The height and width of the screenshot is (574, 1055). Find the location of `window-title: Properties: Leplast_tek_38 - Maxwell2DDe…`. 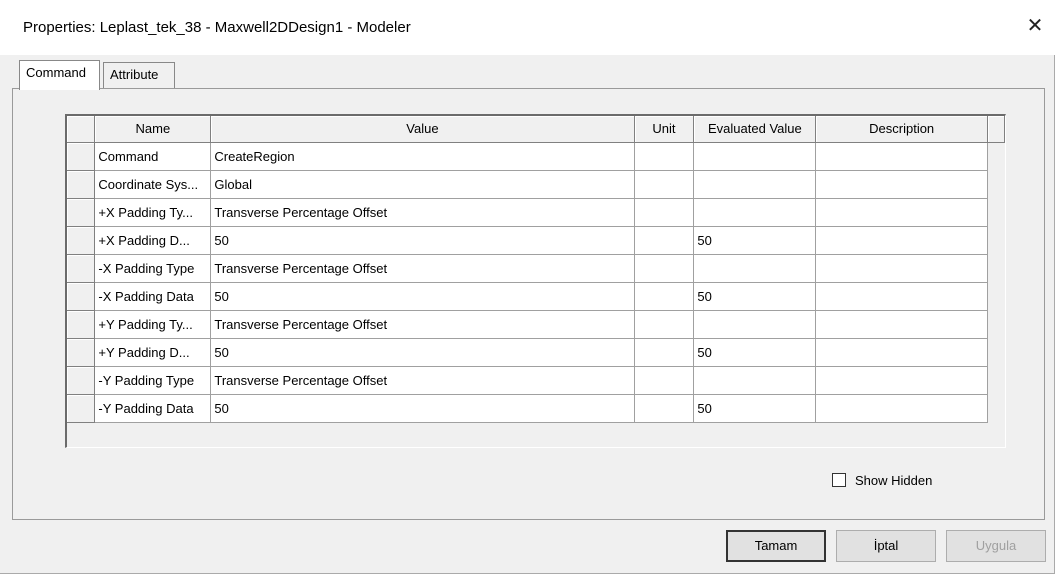

window-title: Properties: Leplast_tek_38 - Maxwell2DDe… is located at coordinates (217, 27).